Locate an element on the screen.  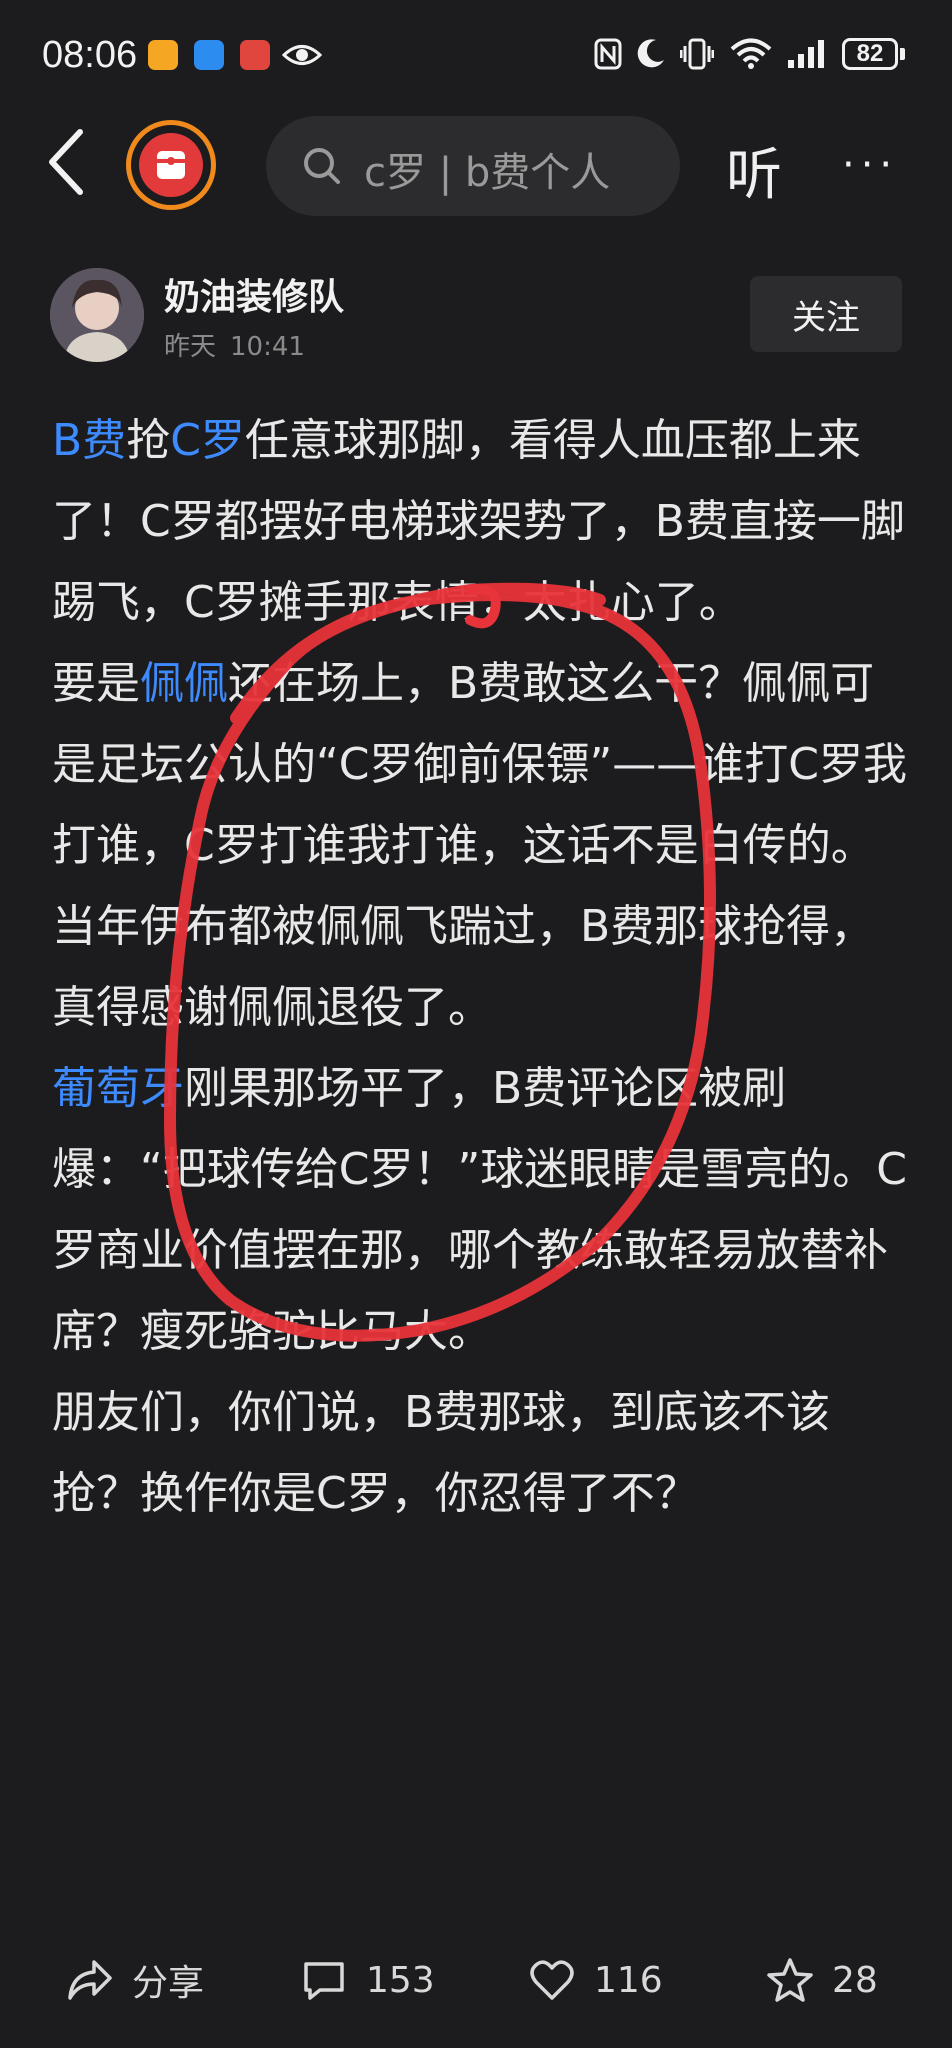
search-icon is located at coordinates (322, 166).